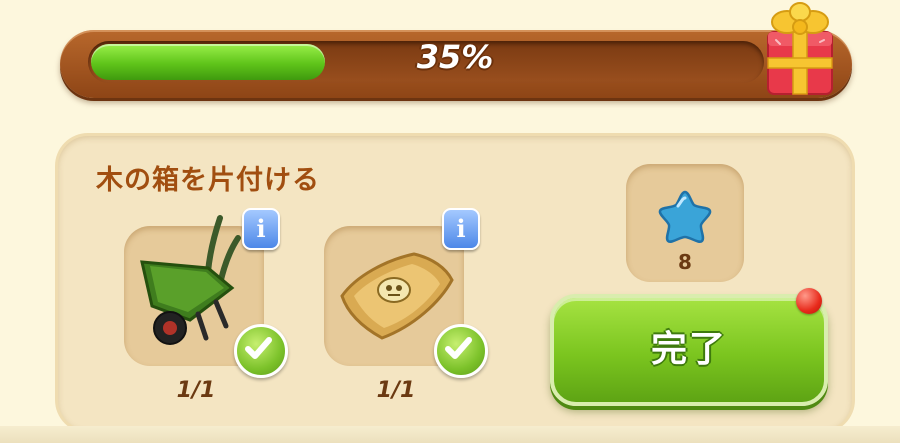  Describe the element at coordinates (461, 229) in the screenshot. I see `info-button-sandbag: i` at that location.